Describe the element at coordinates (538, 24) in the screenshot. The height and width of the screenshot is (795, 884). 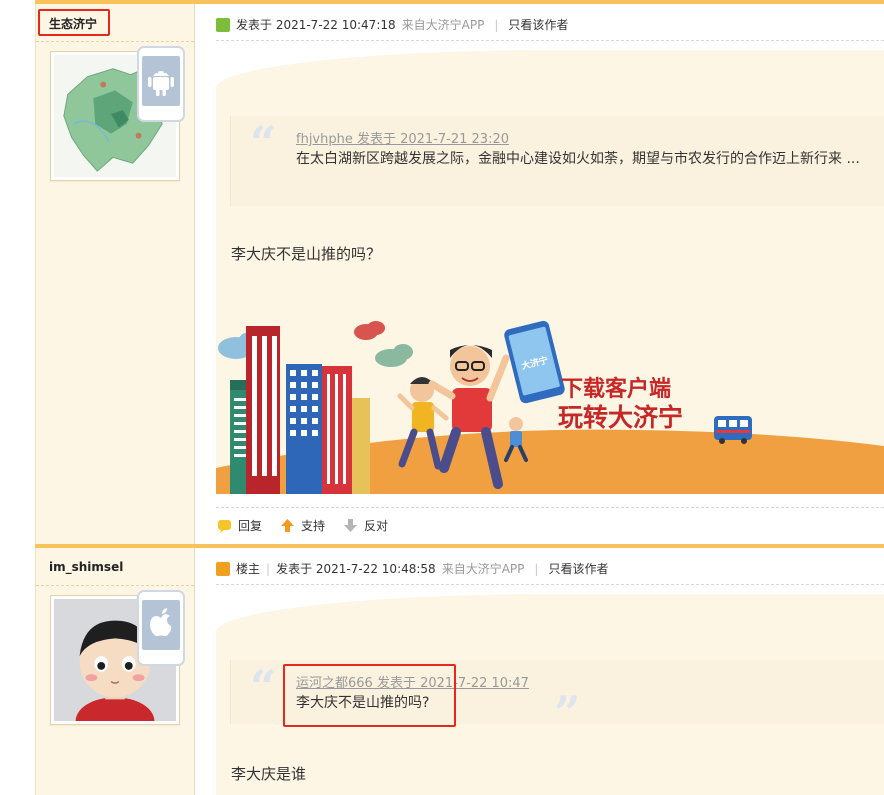
I see `post1-only-author-link: 只看该作者` at that location.